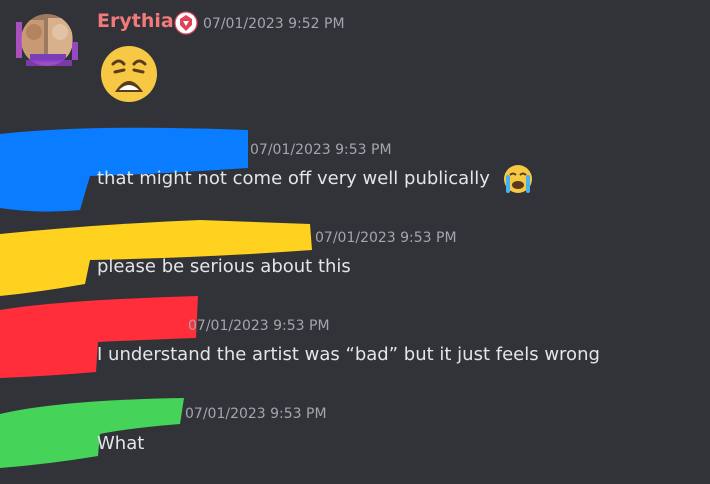 This screenshot has height=484, width=710. What do you see at coordinates (186, 23) in the screenshot?
I see `role-badge-icon` at bounding box center [186, 23].